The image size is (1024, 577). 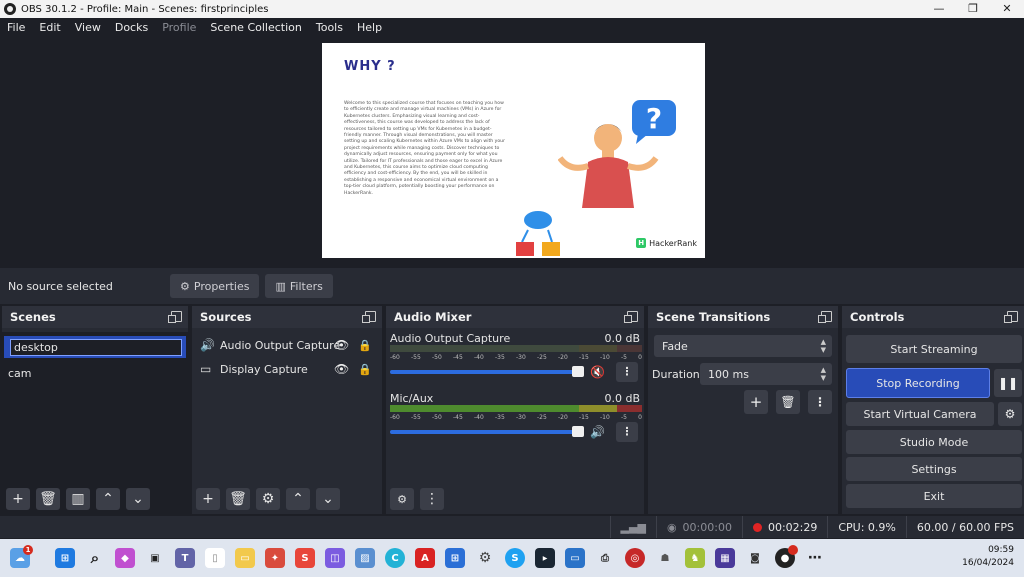 I want to click on no-source-label: No source selected, so click(x=60, y=286).